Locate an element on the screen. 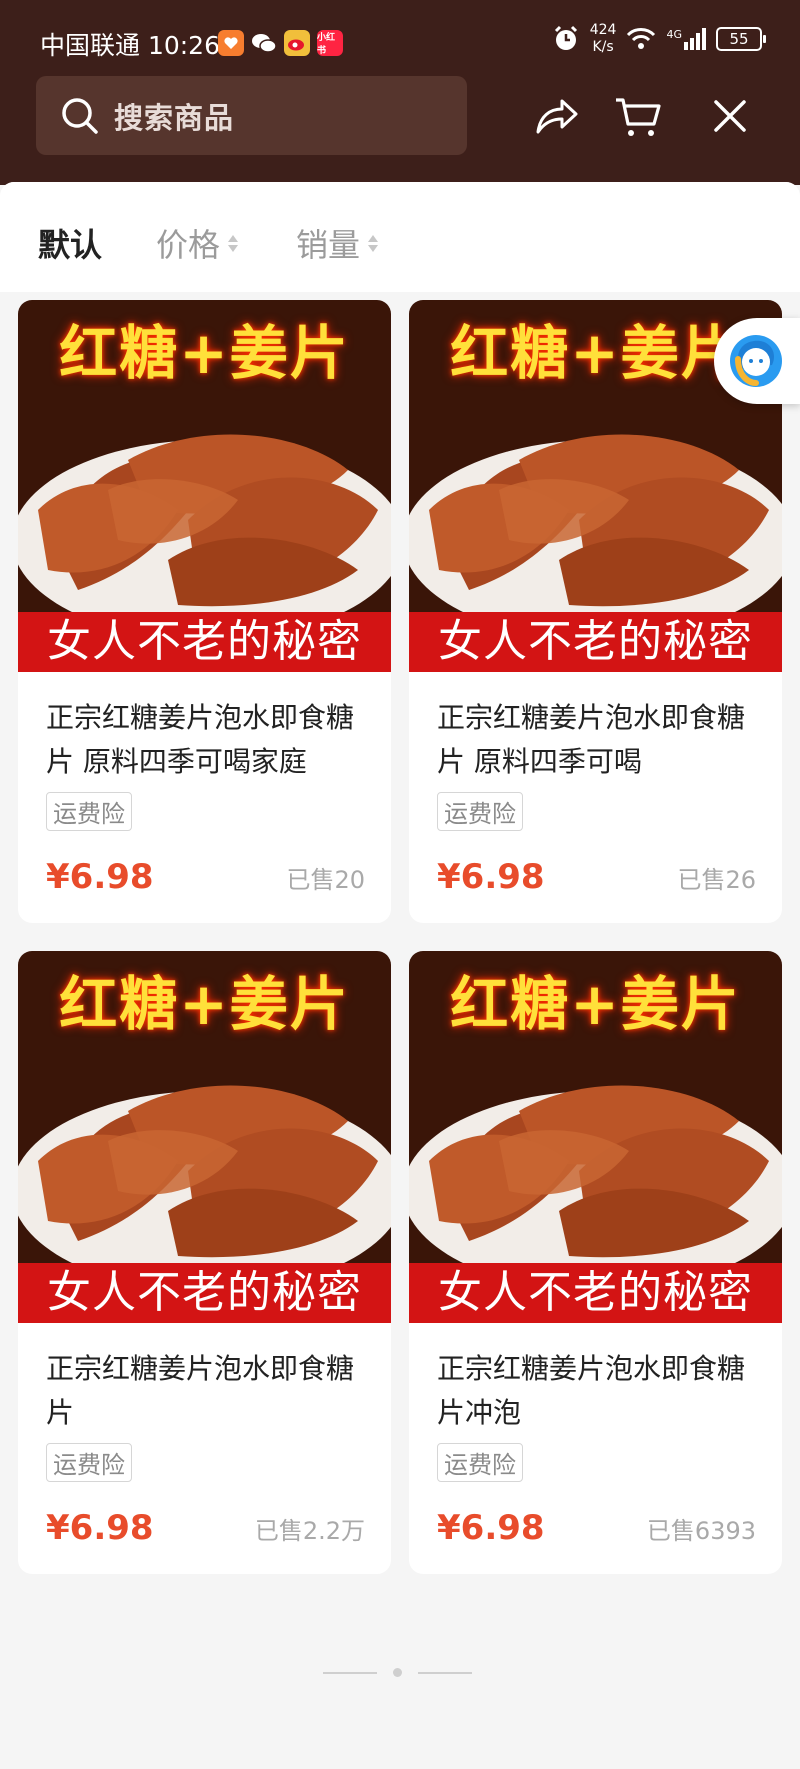 The height and width of the screenshot is (1769, 800). alarm-icon is located at coordinates (565, 37).